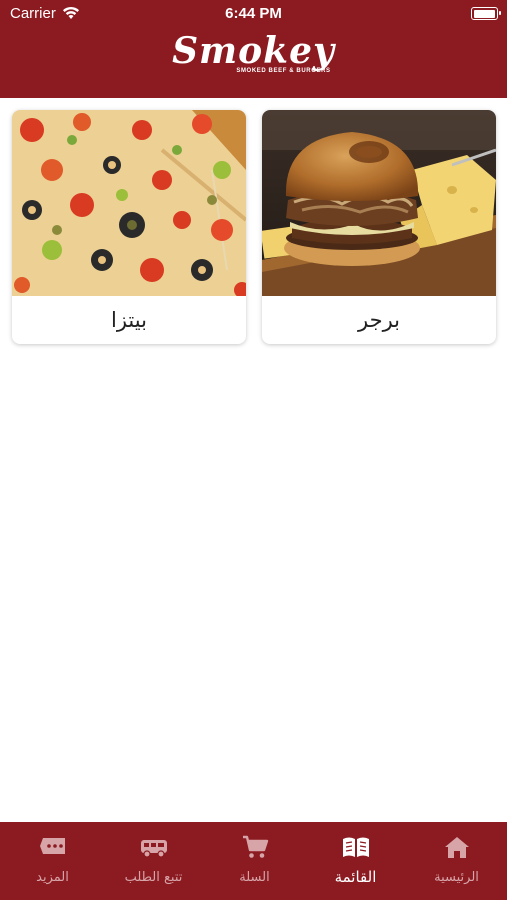 The width and height of the screenshot is (507, 900). I want to click on tab-home: الرئيسية, so click(456, 861).